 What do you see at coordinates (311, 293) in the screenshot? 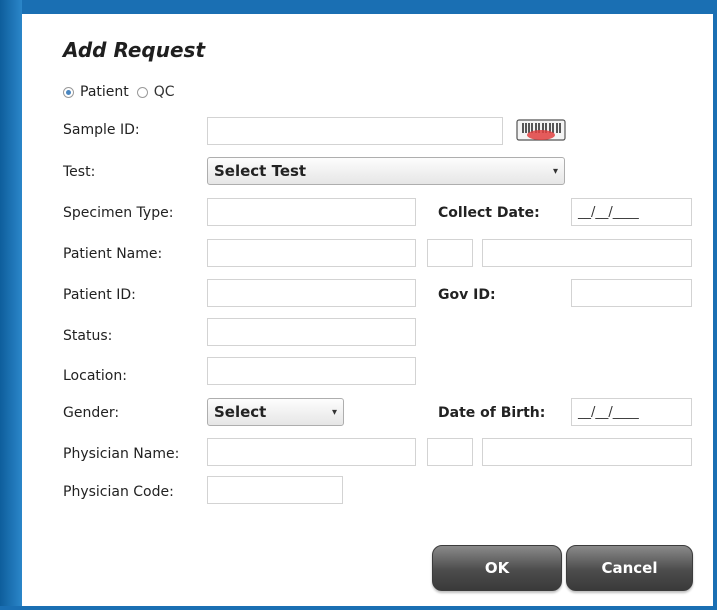
I see `patient-id-input` at bounding box center [311, 293].